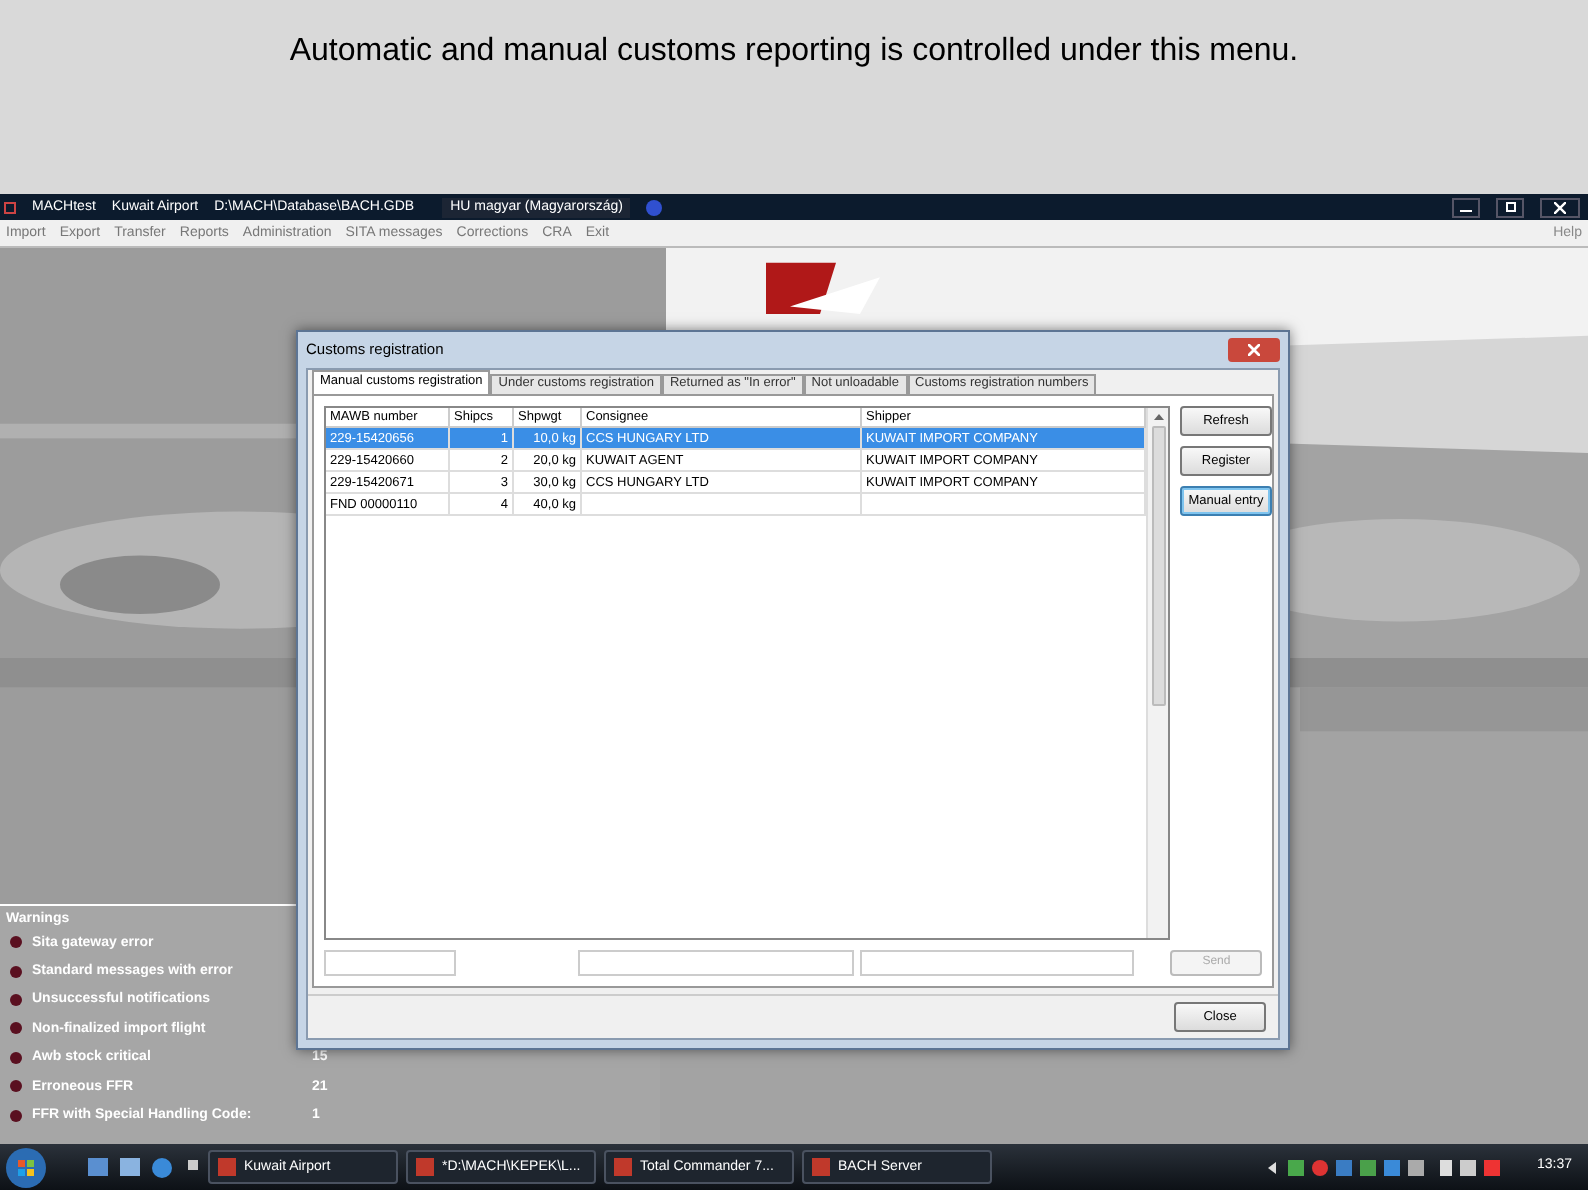  What do you see at coordinates (144, 1167) in the screenshot?
I see `quick-launch-icons` at bounding box center [144, 1167].